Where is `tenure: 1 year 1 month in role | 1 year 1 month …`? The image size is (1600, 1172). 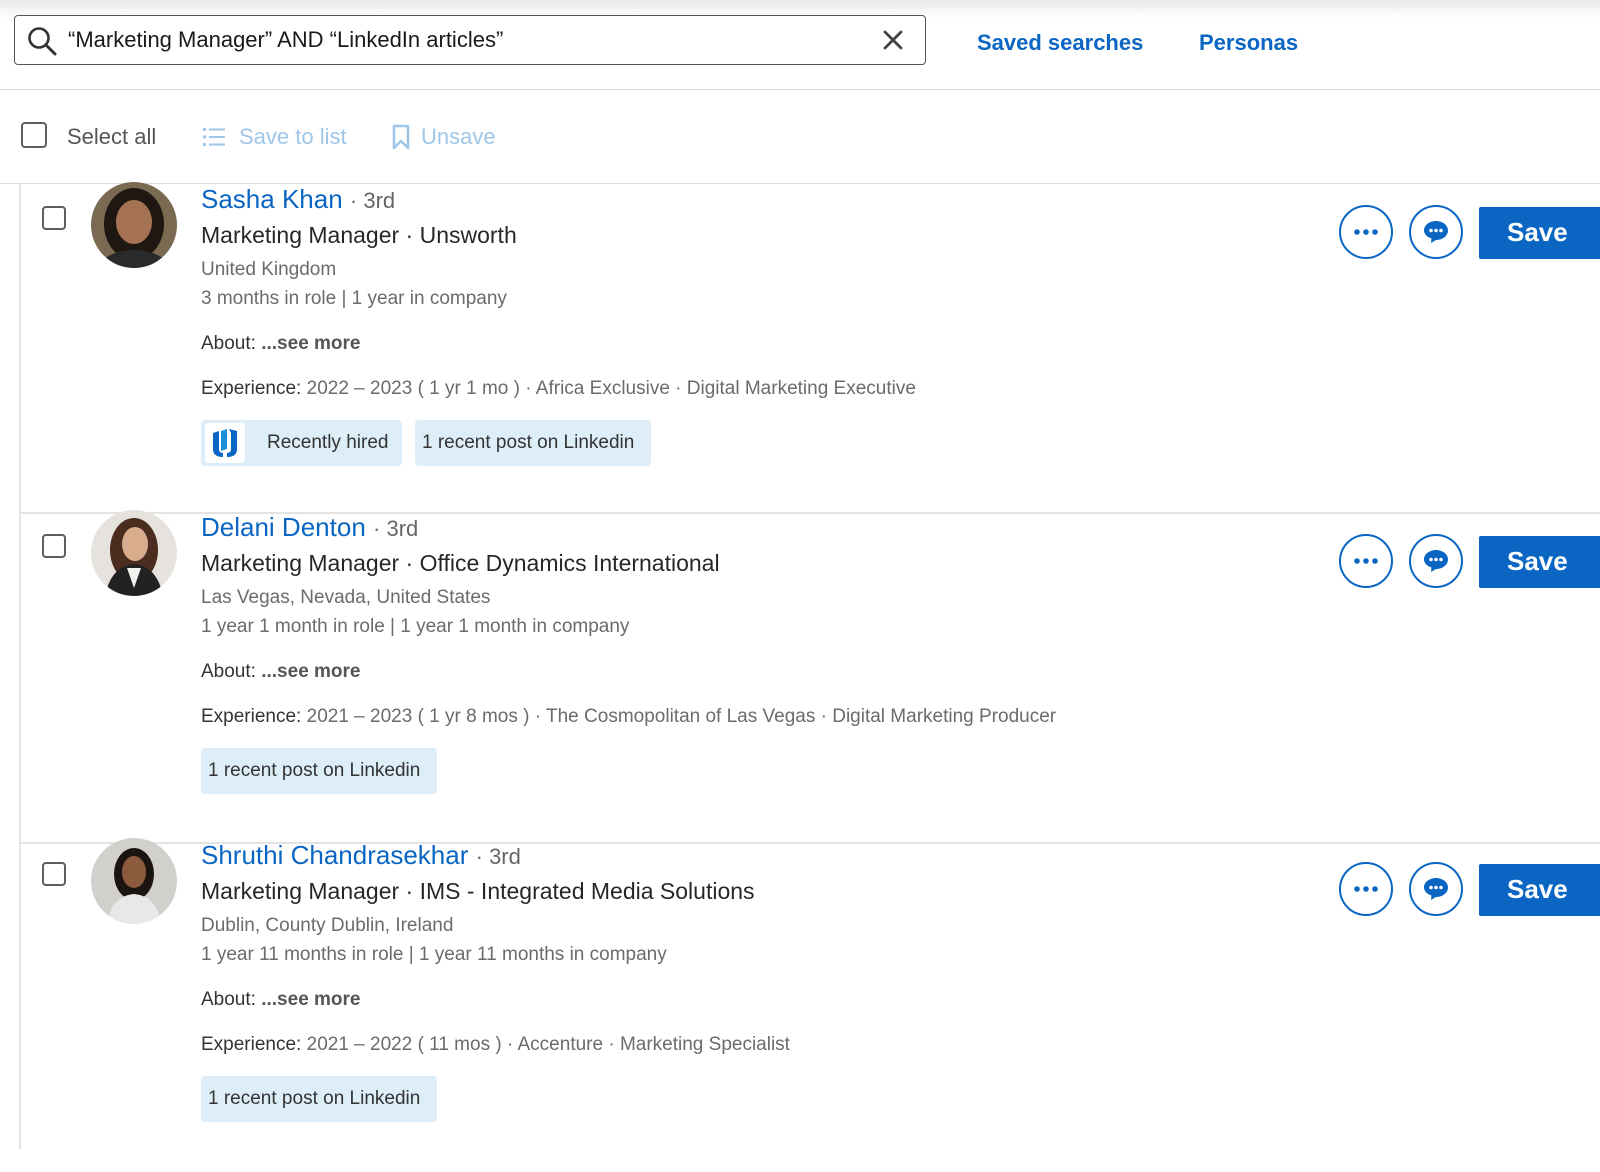 tenure: 1 year 1 month in role | 1 year 1 month … is located at coordinates (415, 626).